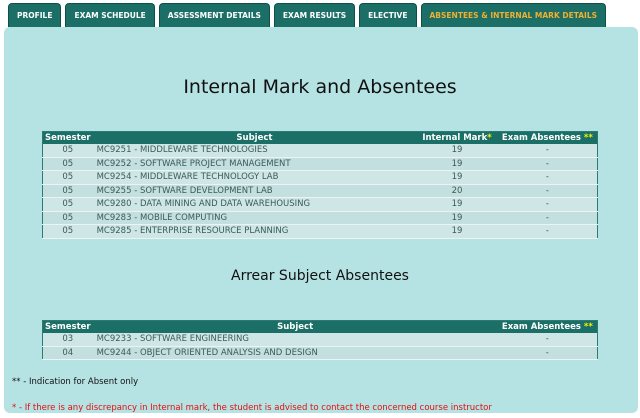 This screenshot has width=640, height=418. Describe the element at coordinates (214, 15) in the screenshot. I see `tab-assessment-details: ASSESSMENT DETAILS` at that location.